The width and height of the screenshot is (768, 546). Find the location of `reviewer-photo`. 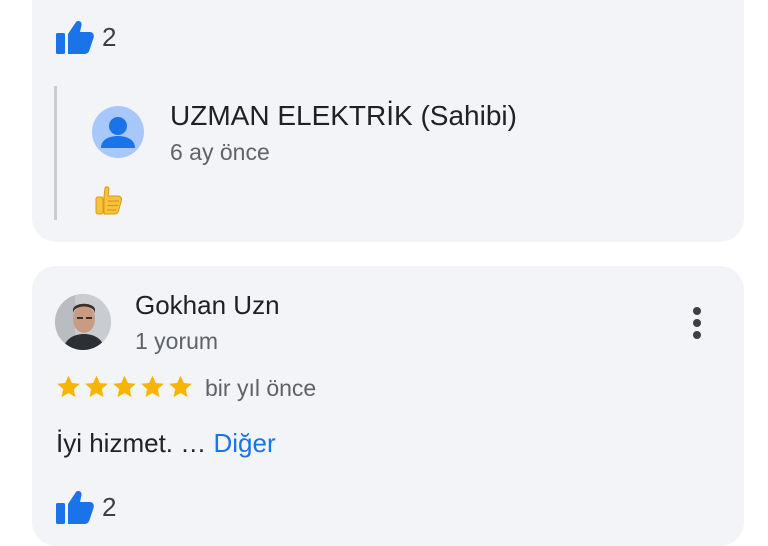

reviewer-photo is located at coordinates (83, 322).